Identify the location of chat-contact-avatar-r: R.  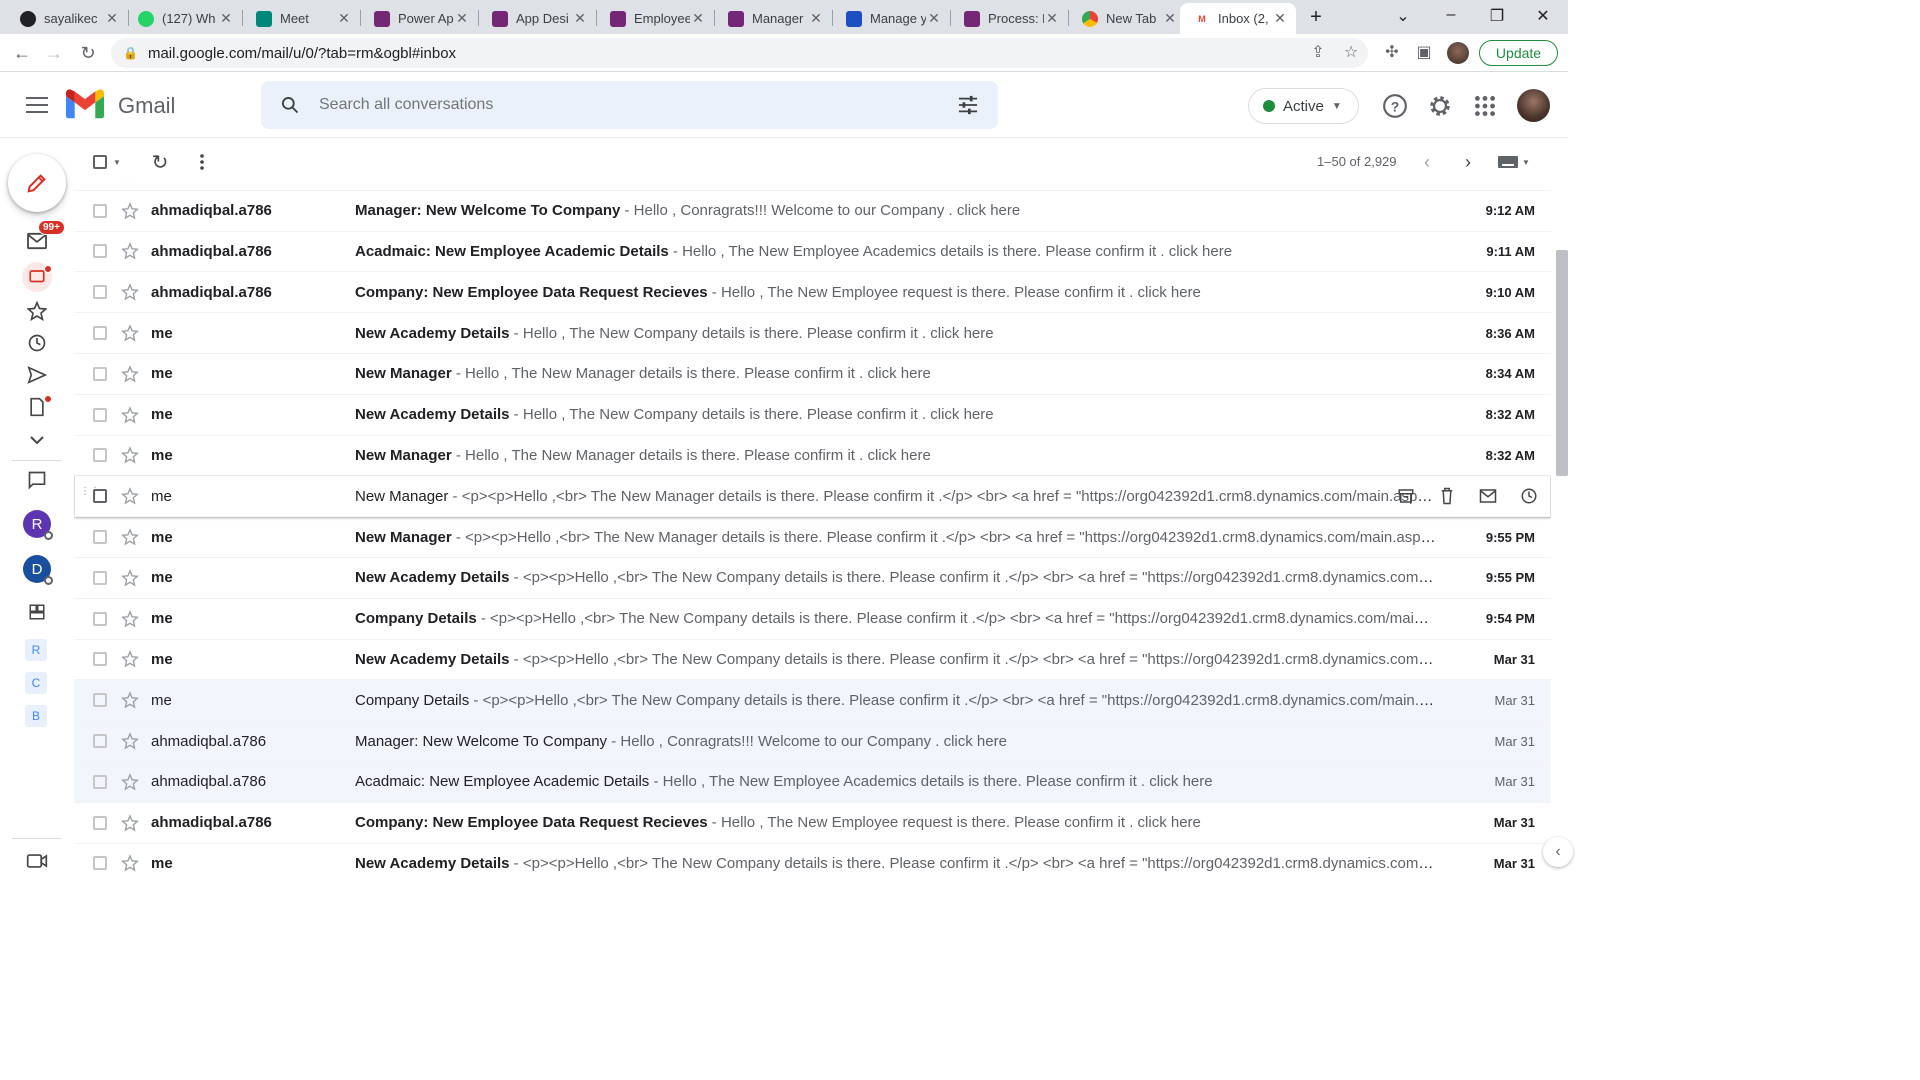
(38, 525).